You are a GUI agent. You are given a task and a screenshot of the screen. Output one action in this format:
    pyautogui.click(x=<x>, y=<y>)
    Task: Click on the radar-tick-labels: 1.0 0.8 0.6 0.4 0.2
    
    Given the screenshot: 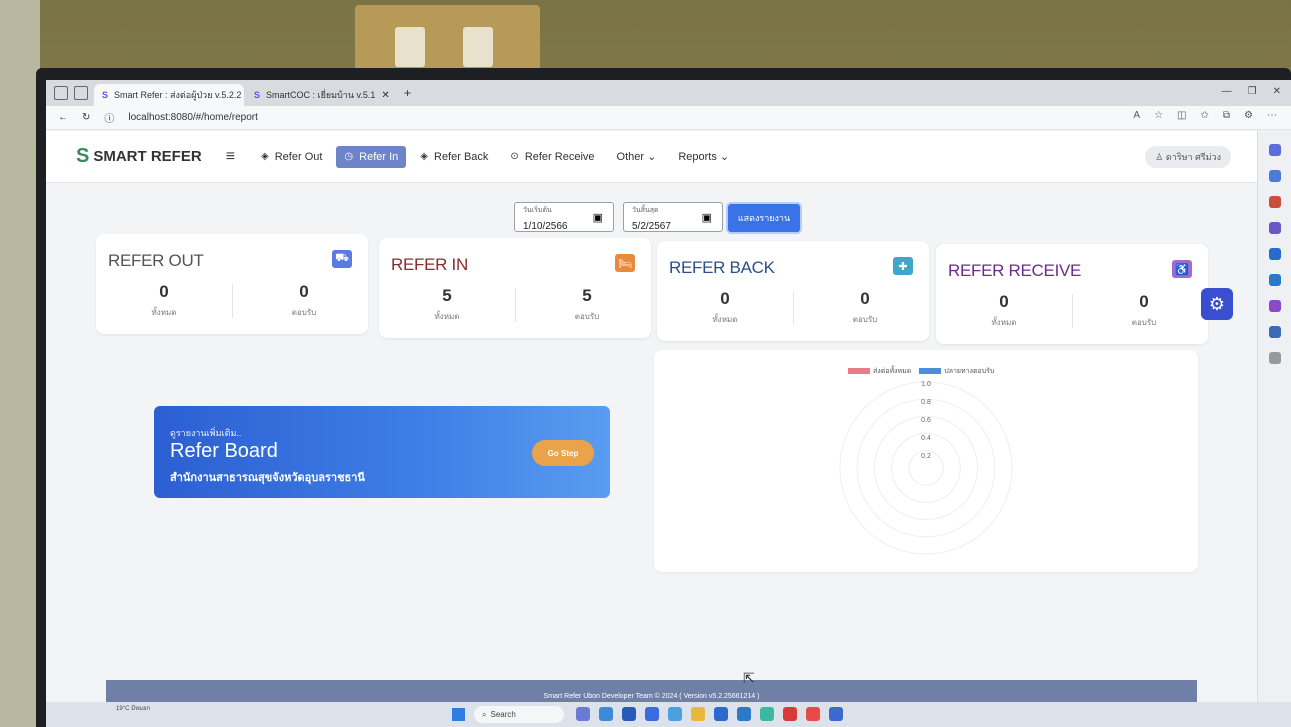 What is the action you would take?
    pyautogui.click(x=926, y=420)
    